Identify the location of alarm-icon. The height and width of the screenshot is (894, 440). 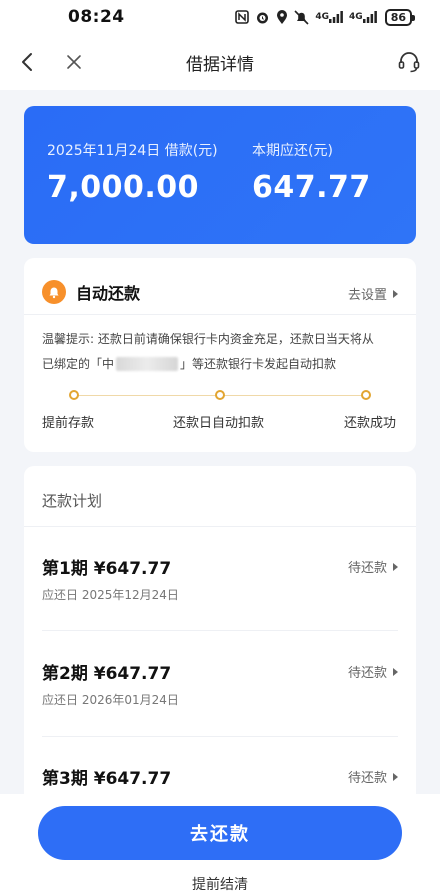
(262, 17).